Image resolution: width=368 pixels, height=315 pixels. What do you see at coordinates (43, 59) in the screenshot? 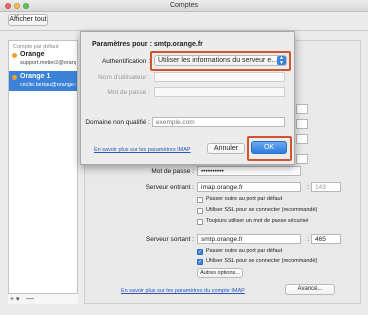
I see `sidebar-item-orange: Orange support.metier2@orange.fr` at bounding box center [43, 59].